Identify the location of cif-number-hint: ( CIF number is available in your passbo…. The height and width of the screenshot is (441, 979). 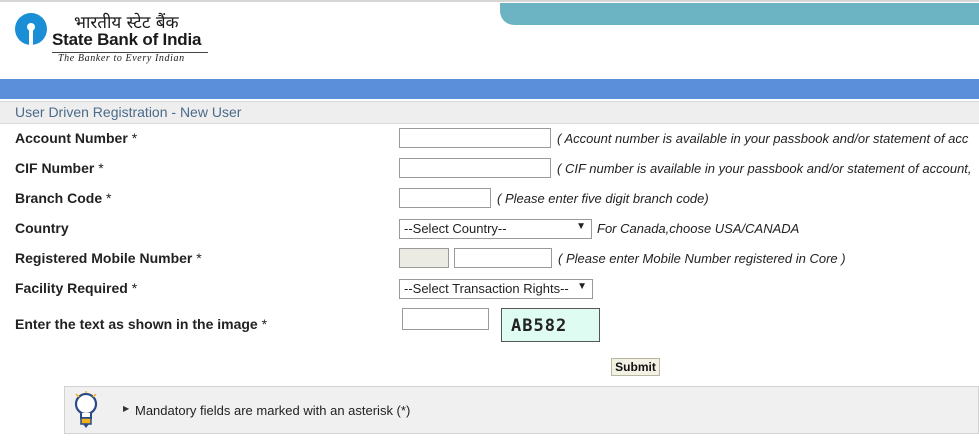
(764, 168).